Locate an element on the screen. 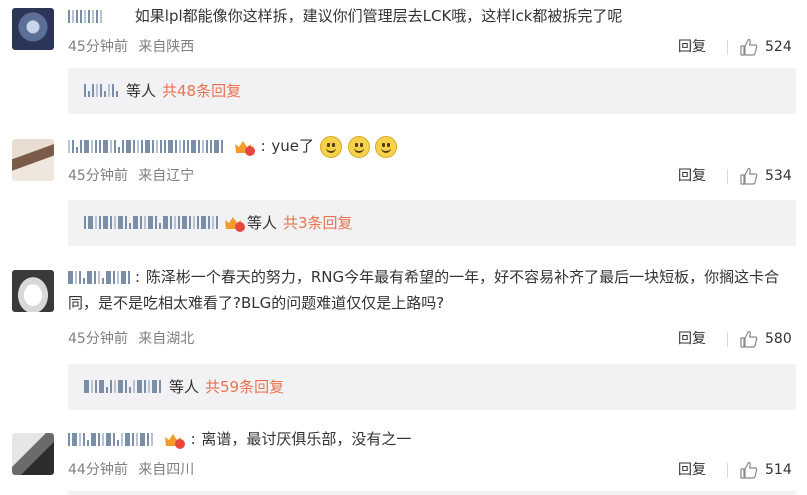 The image size is (807, 495). comment-body: 如果lpl都能像你这样拆，建议你们管理层去LCK哦，这样lck都被拆完了呢 is located at coordinates (378, 16).